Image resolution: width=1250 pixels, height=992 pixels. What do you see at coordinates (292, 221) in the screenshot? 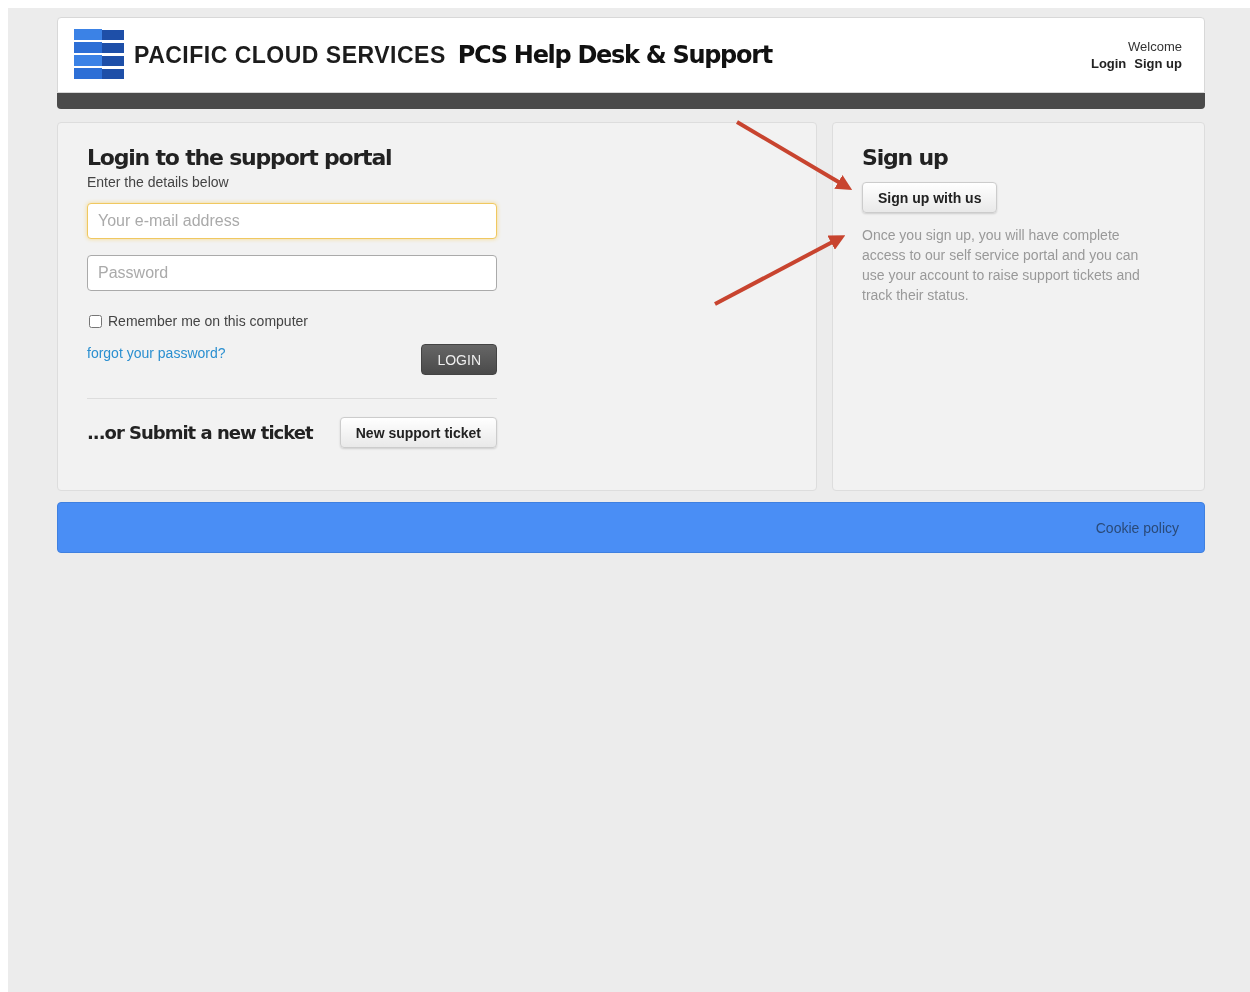
I see `input-field: Your e-mail address` at bounding box center [292, 221].